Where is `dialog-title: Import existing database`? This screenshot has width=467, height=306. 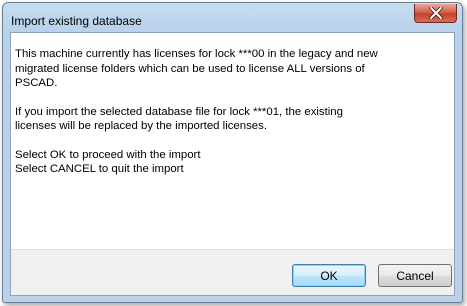 dialog-title: Import existing database is located at coordinates (76, 21).